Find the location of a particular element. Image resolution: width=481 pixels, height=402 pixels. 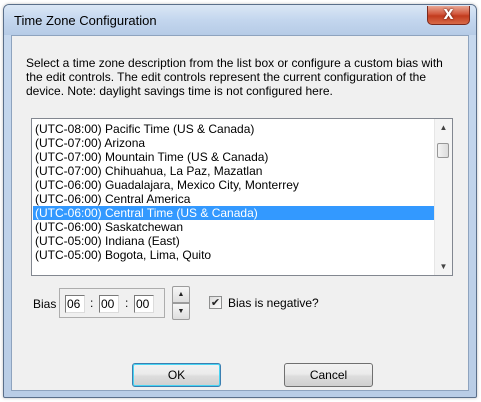

bias-spinner: ▲ ▼ is located at coordinates (181, 303).